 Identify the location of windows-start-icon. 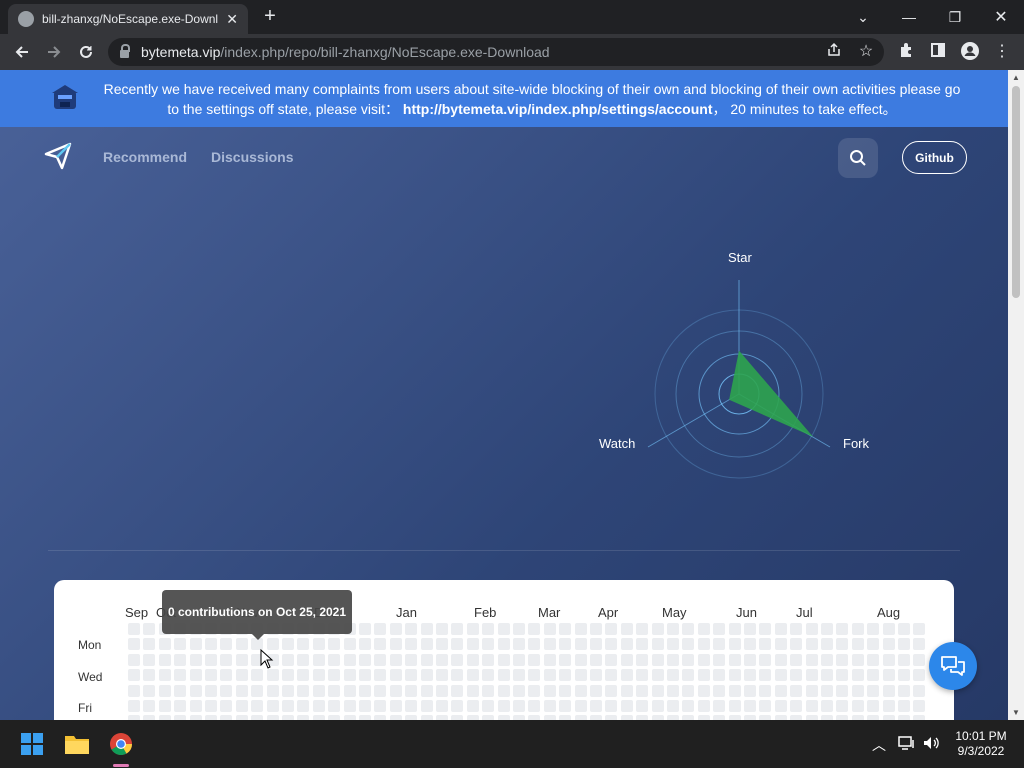
(32, 744).